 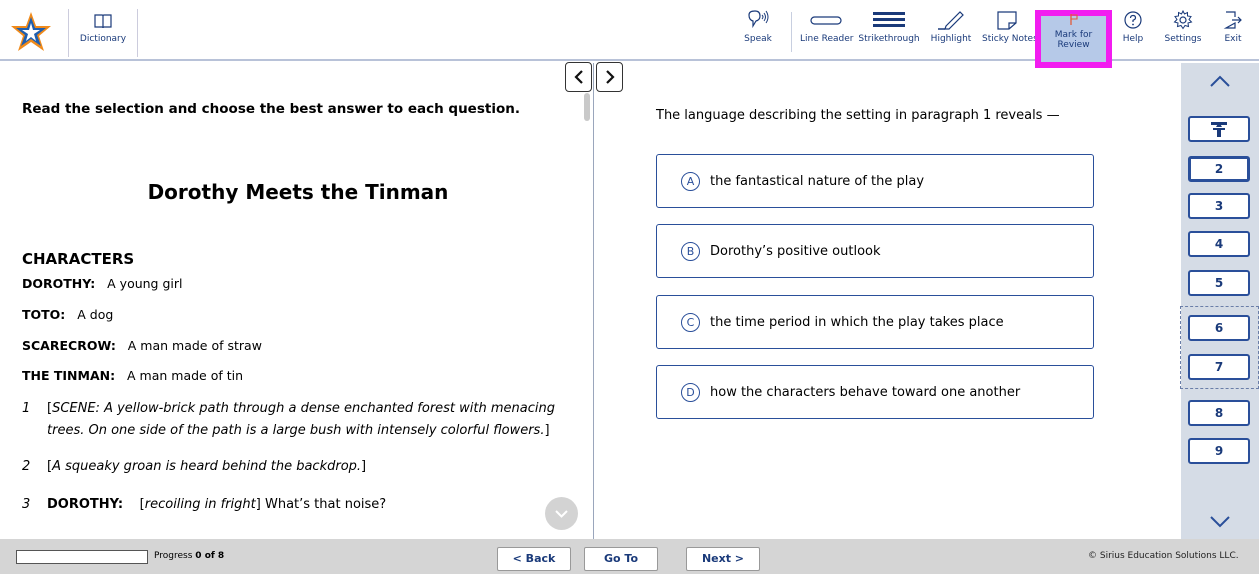 What do you see at coordinates (758, 33) in the screenshot?
I see `speak-button: Speak` at bounding box center [758, 33].